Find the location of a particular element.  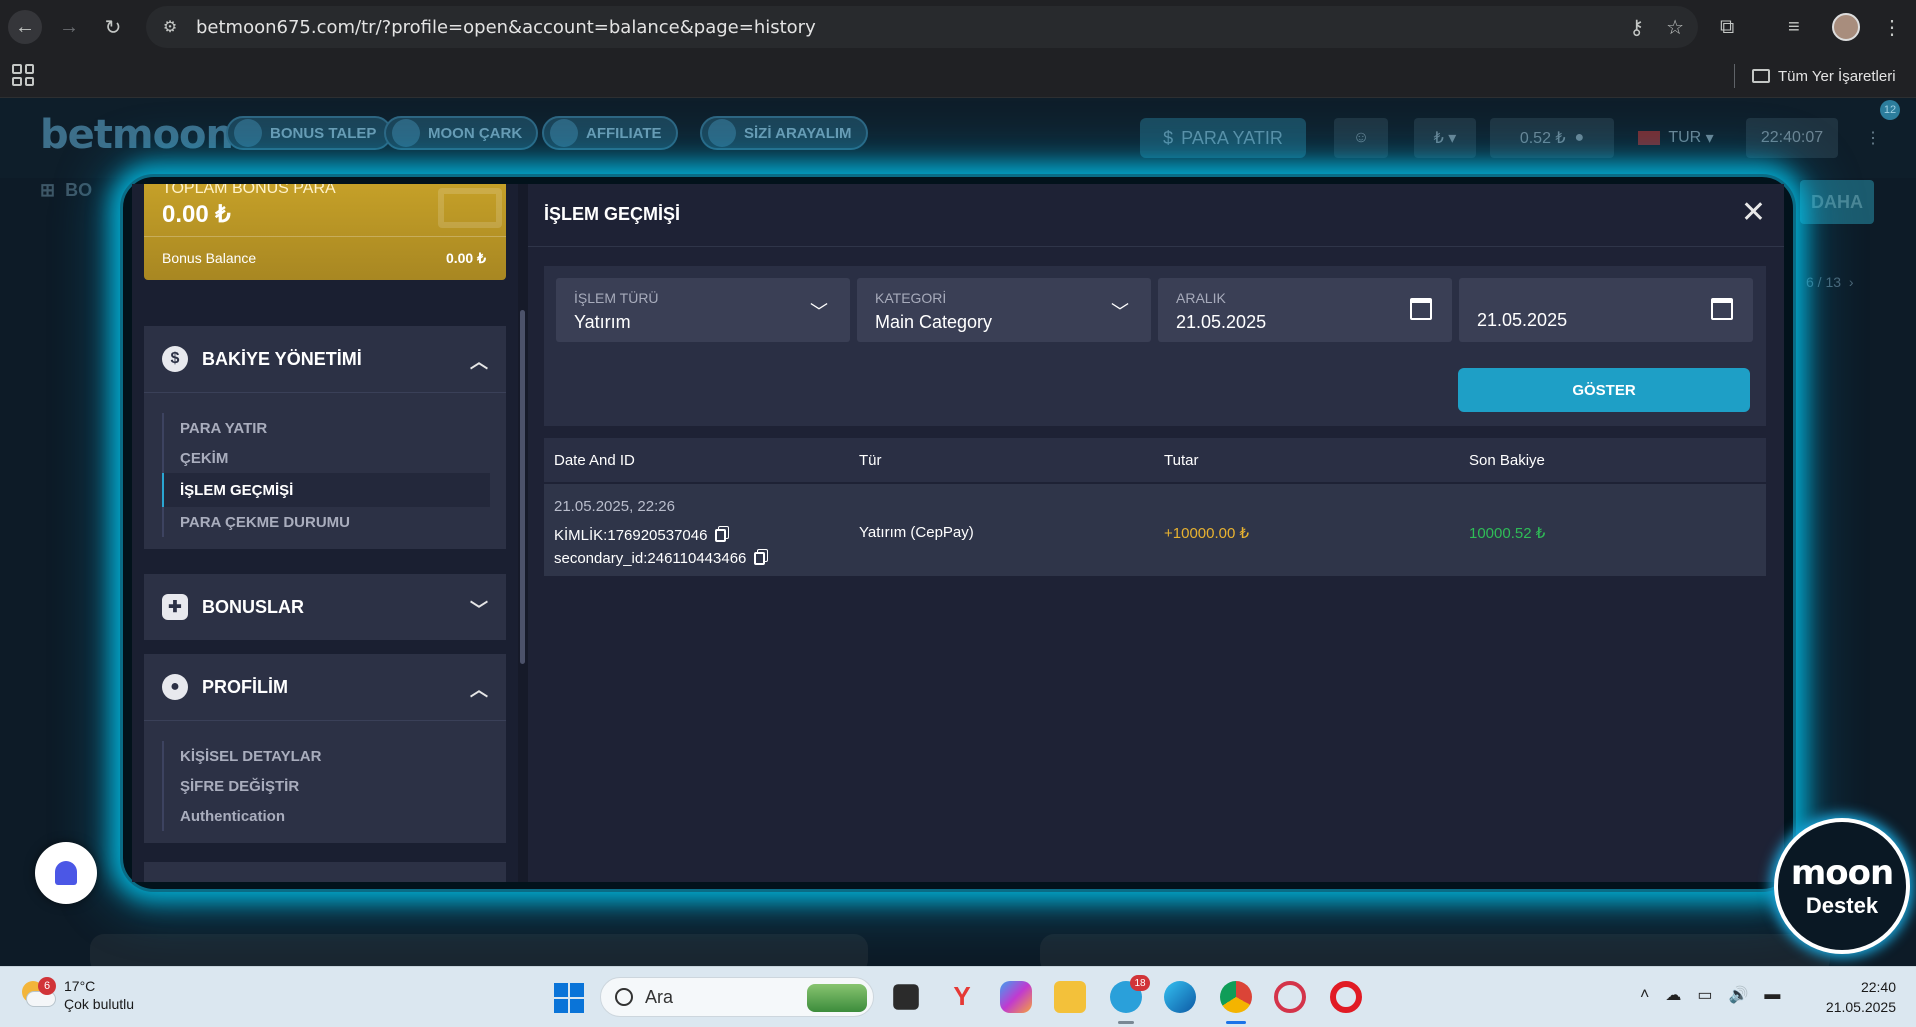

date-range-start: ARALIK 21.05.2025 is located at coordinates (1305, 310).